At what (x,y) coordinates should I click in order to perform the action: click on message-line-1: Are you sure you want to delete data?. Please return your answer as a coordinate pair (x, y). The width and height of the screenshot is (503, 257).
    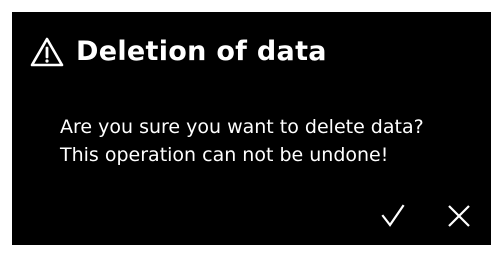
    Looking at the image, I should click on (242, 127).